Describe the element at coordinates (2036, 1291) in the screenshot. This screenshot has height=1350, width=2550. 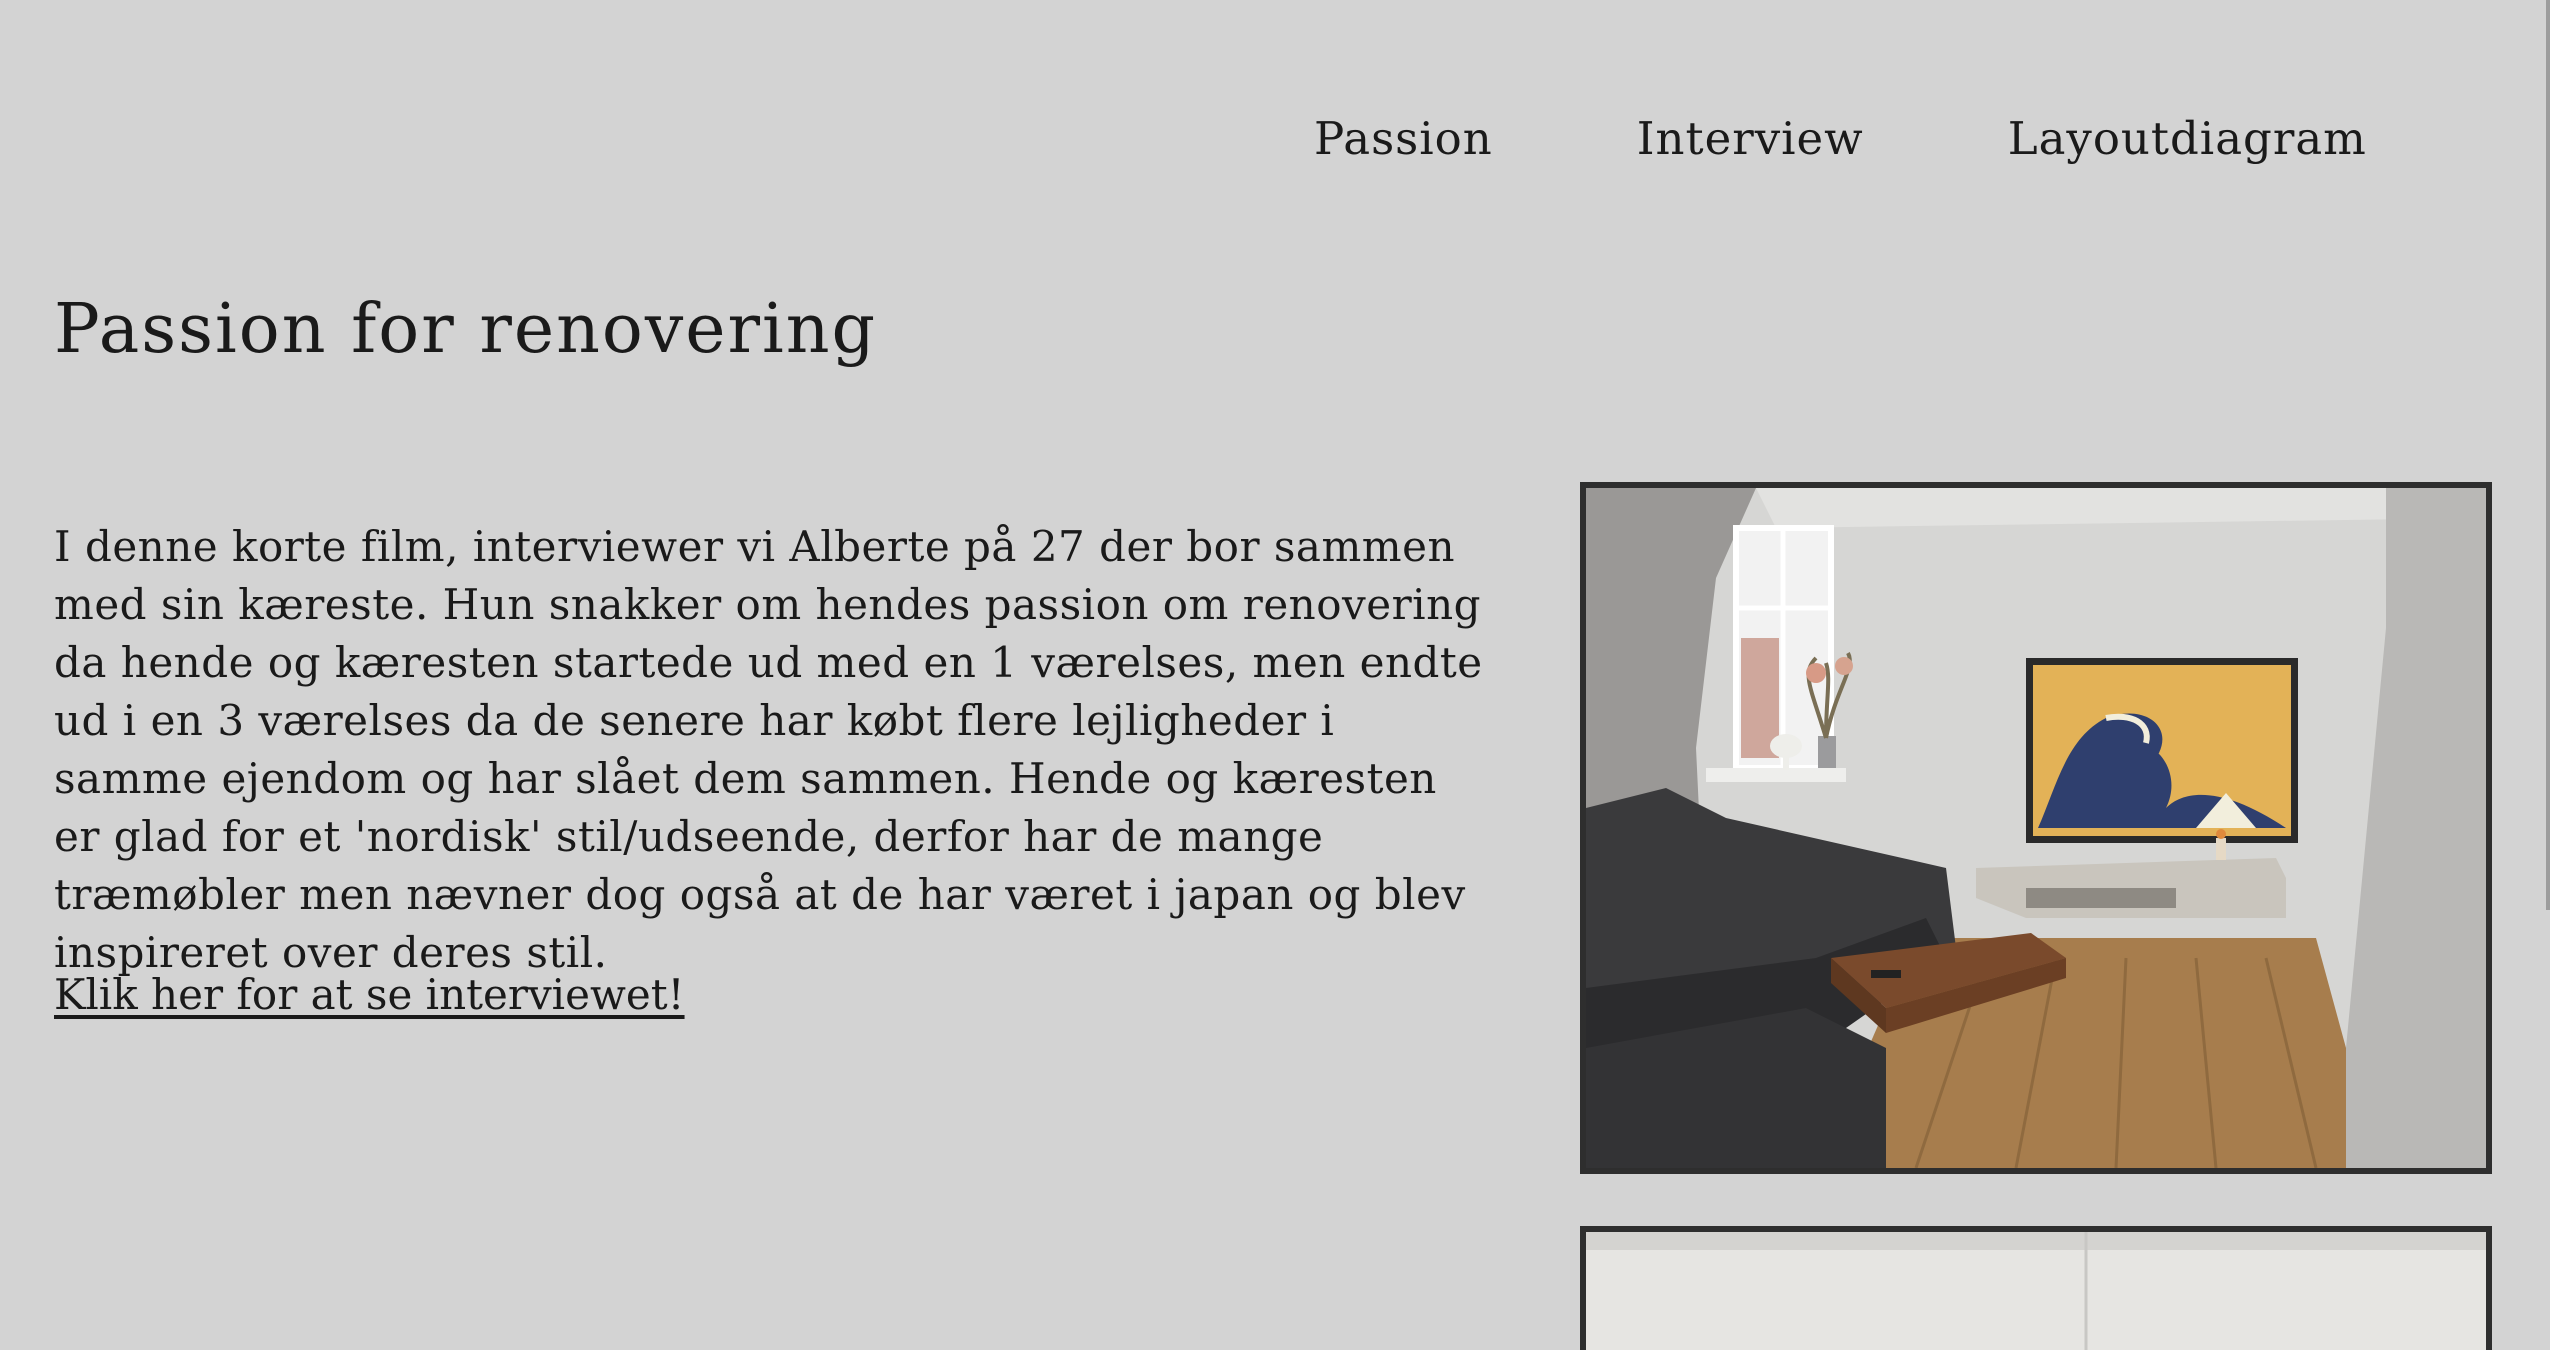
I see `second-room-illustration` at that location.